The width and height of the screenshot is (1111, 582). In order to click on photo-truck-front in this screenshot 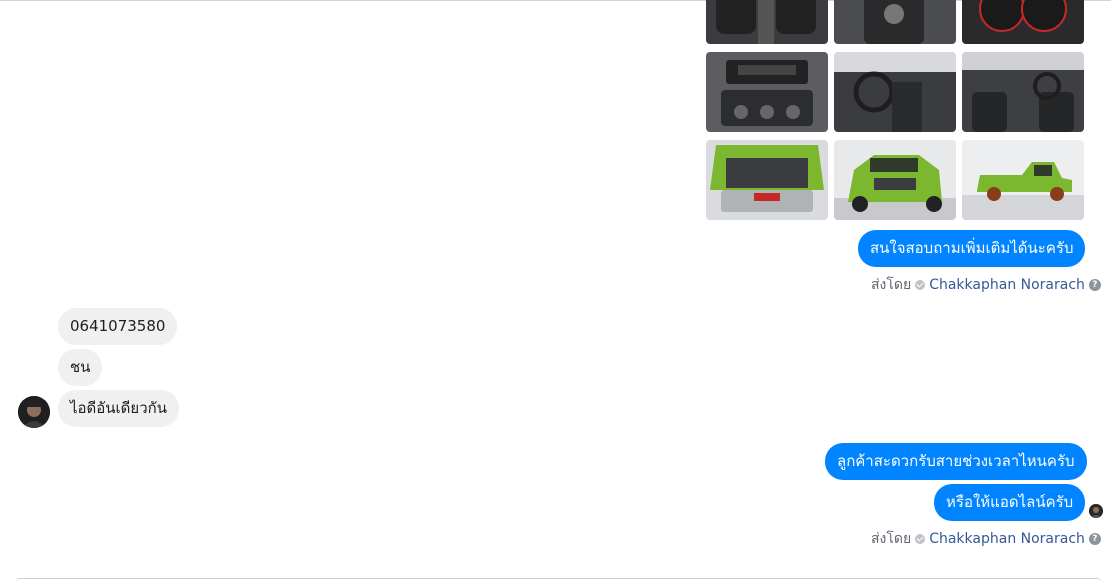, I will do `click(895, 180)`.